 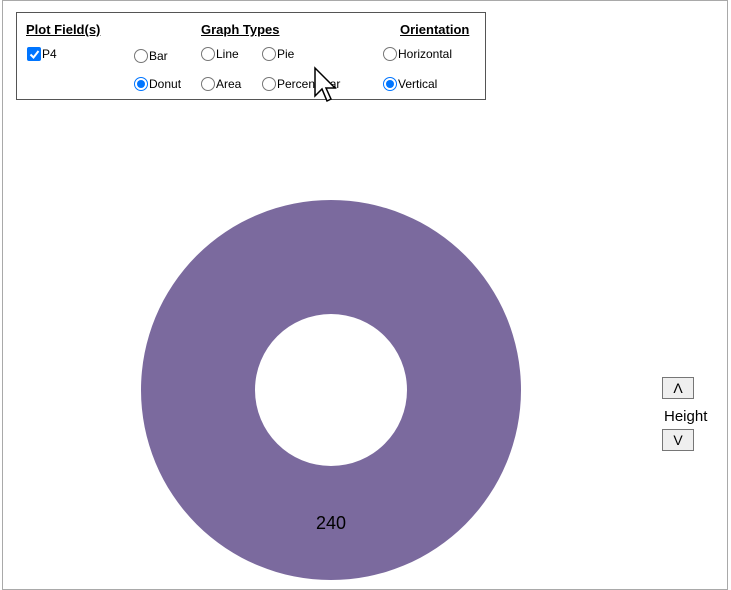 What do you see at coordinates (678, 440) in the screenshot?
I see `height-decrease-button: V` at bounding box center [678, 440].